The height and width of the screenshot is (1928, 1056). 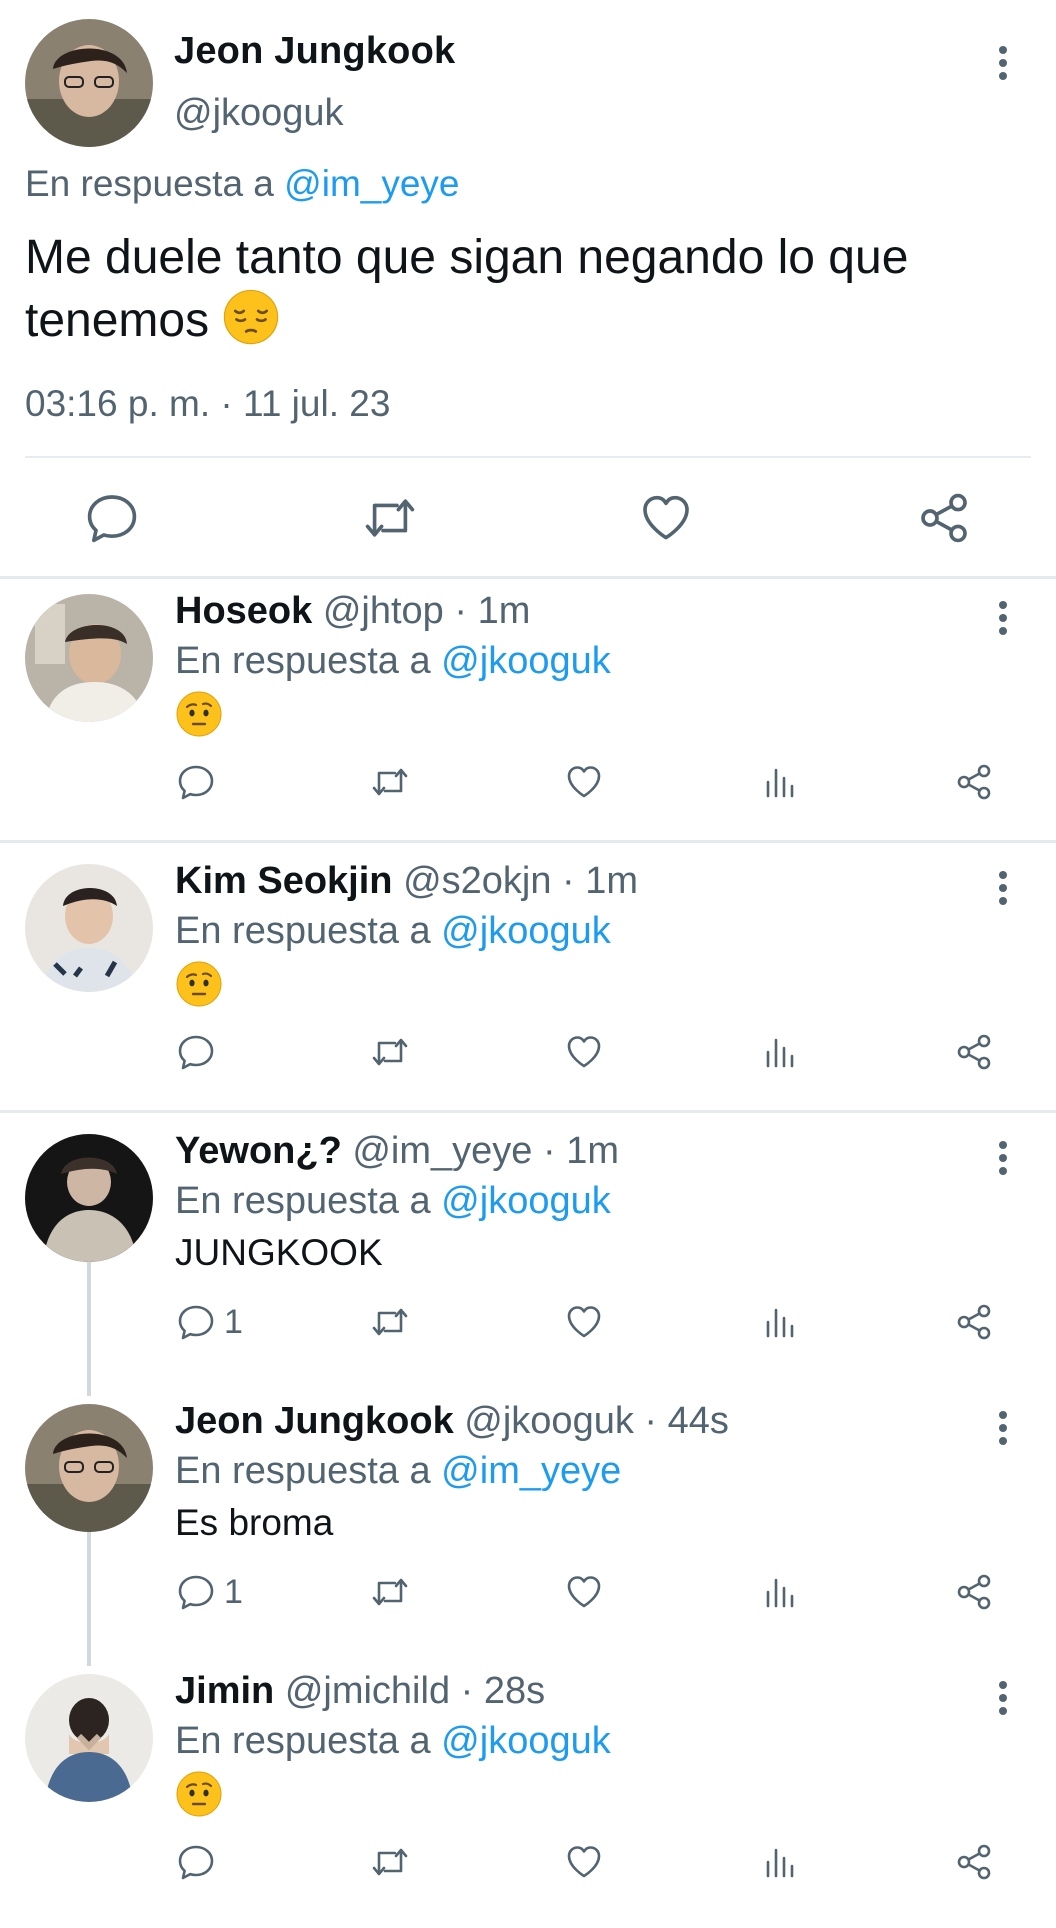 What do you see at coordinates (258, 1151) in the screenshot?
I see `author-name: Yewon¿?` at bounding box center [258, 1151].